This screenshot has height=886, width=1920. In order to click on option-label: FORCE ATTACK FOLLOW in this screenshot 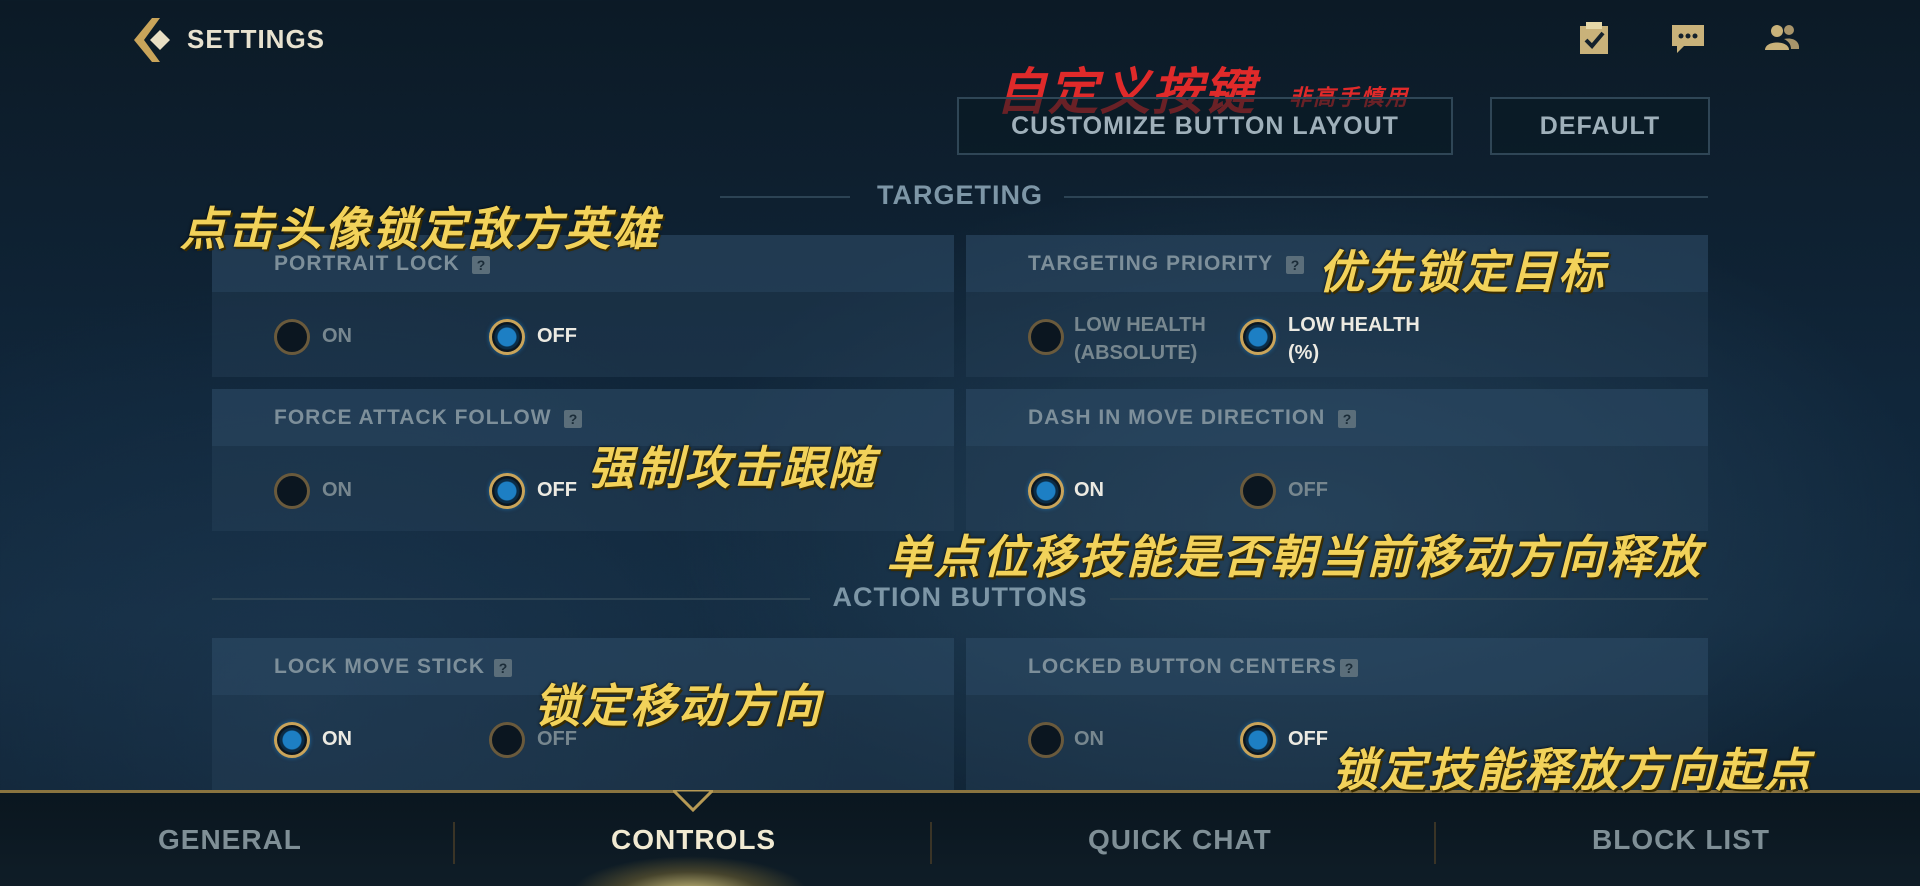, I will do `click(413, 417)`.